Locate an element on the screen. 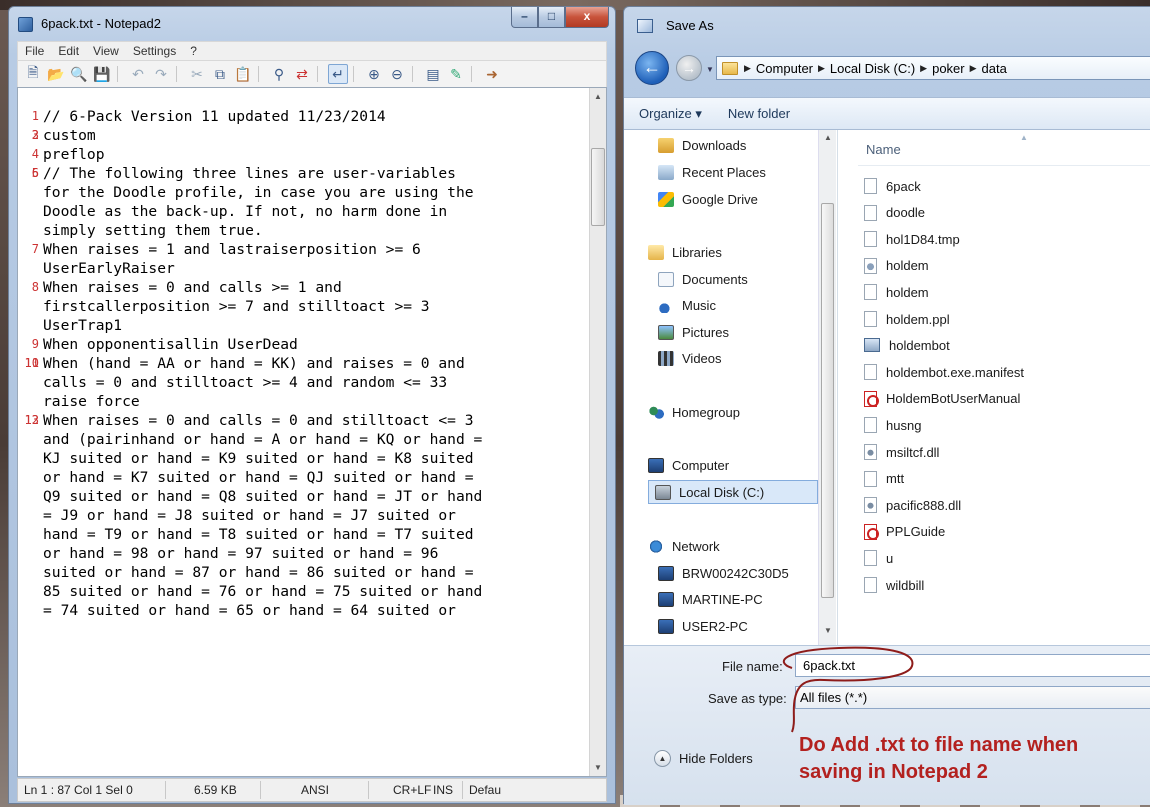 The height and width of the screenshot is (807, 1150). open-icon: 📂 is located at coordinates (56, 74).